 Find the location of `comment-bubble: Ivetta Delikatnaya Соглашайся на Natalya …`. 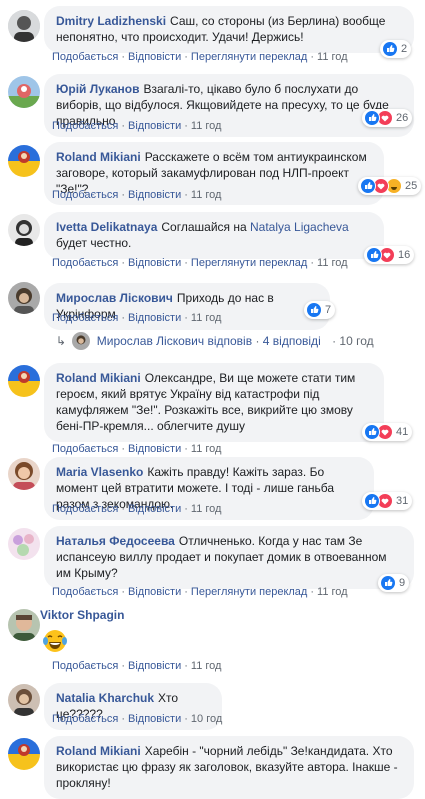

comment-bubble: Ivetta Delikatnaya Соглашайся на Natalya … is located at coordinates (214, 235).